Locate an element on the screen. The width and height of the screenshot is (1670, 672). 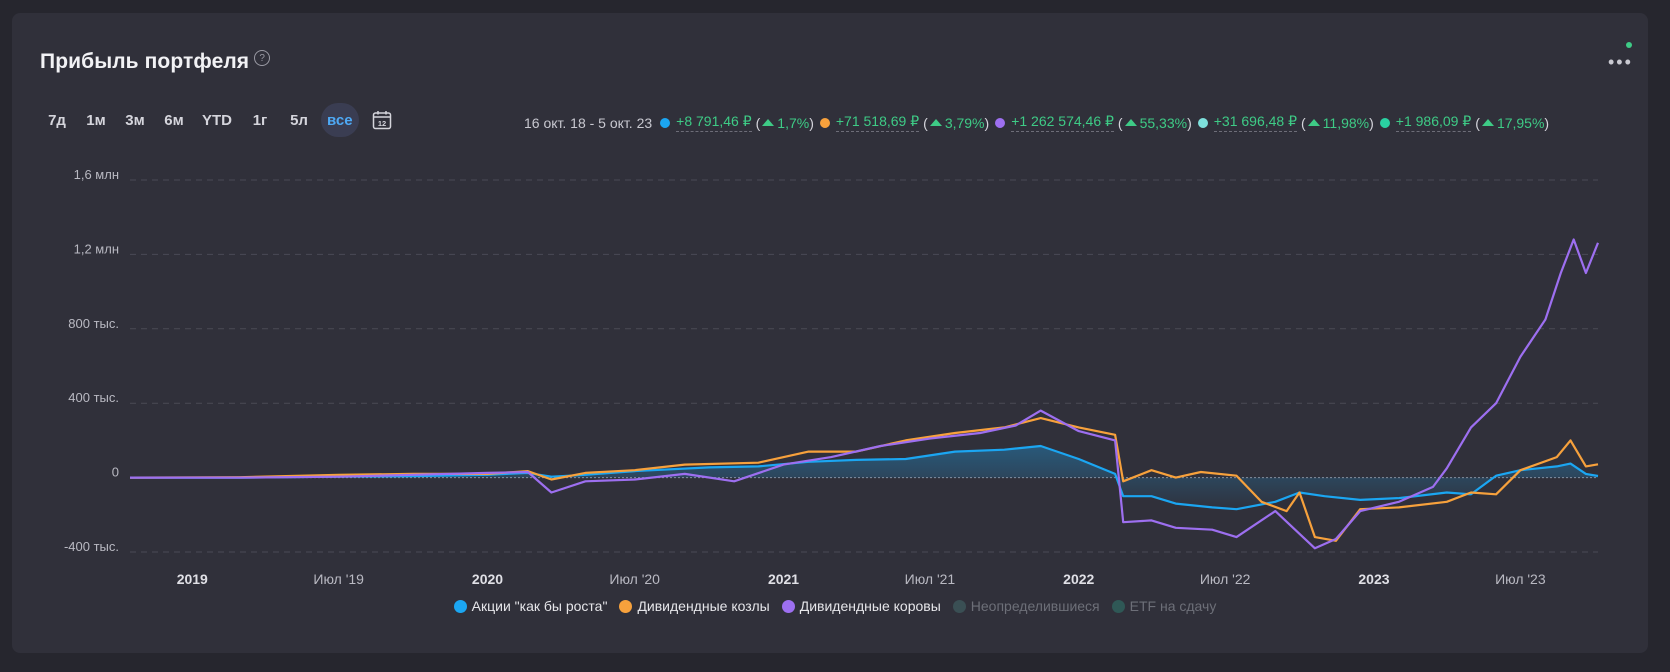
legend-item-dividend-cows: Дивидендные коровы is located at coordinates (861, 606).